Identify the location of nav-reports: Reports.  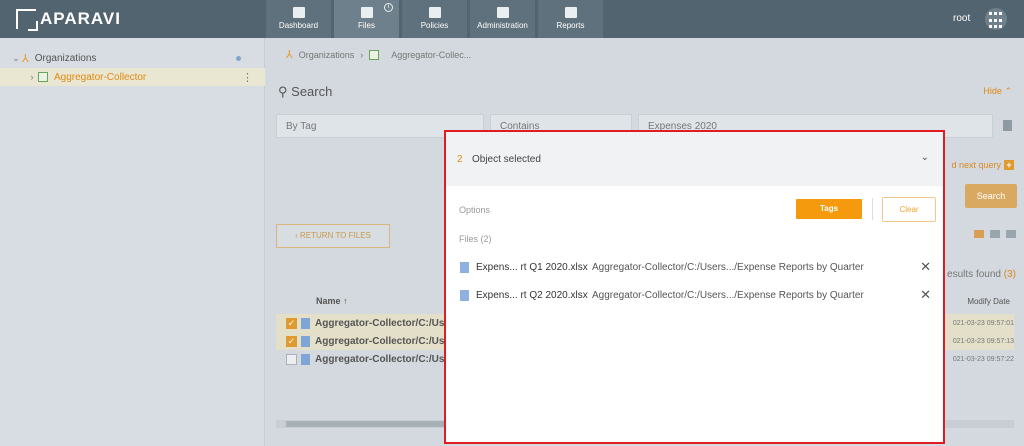
(570, 19).